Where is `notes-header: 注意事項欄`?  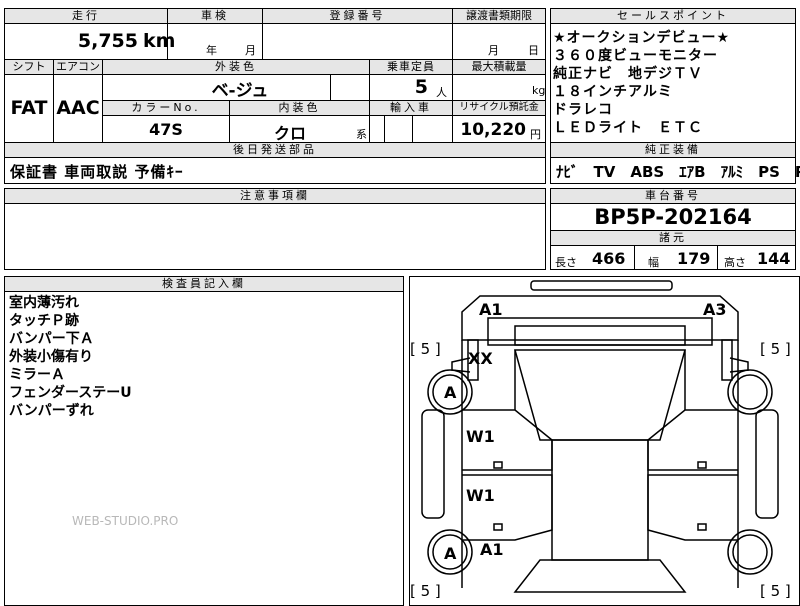 notes-header: 注意事項欄 is located at coordinates (275, 196).